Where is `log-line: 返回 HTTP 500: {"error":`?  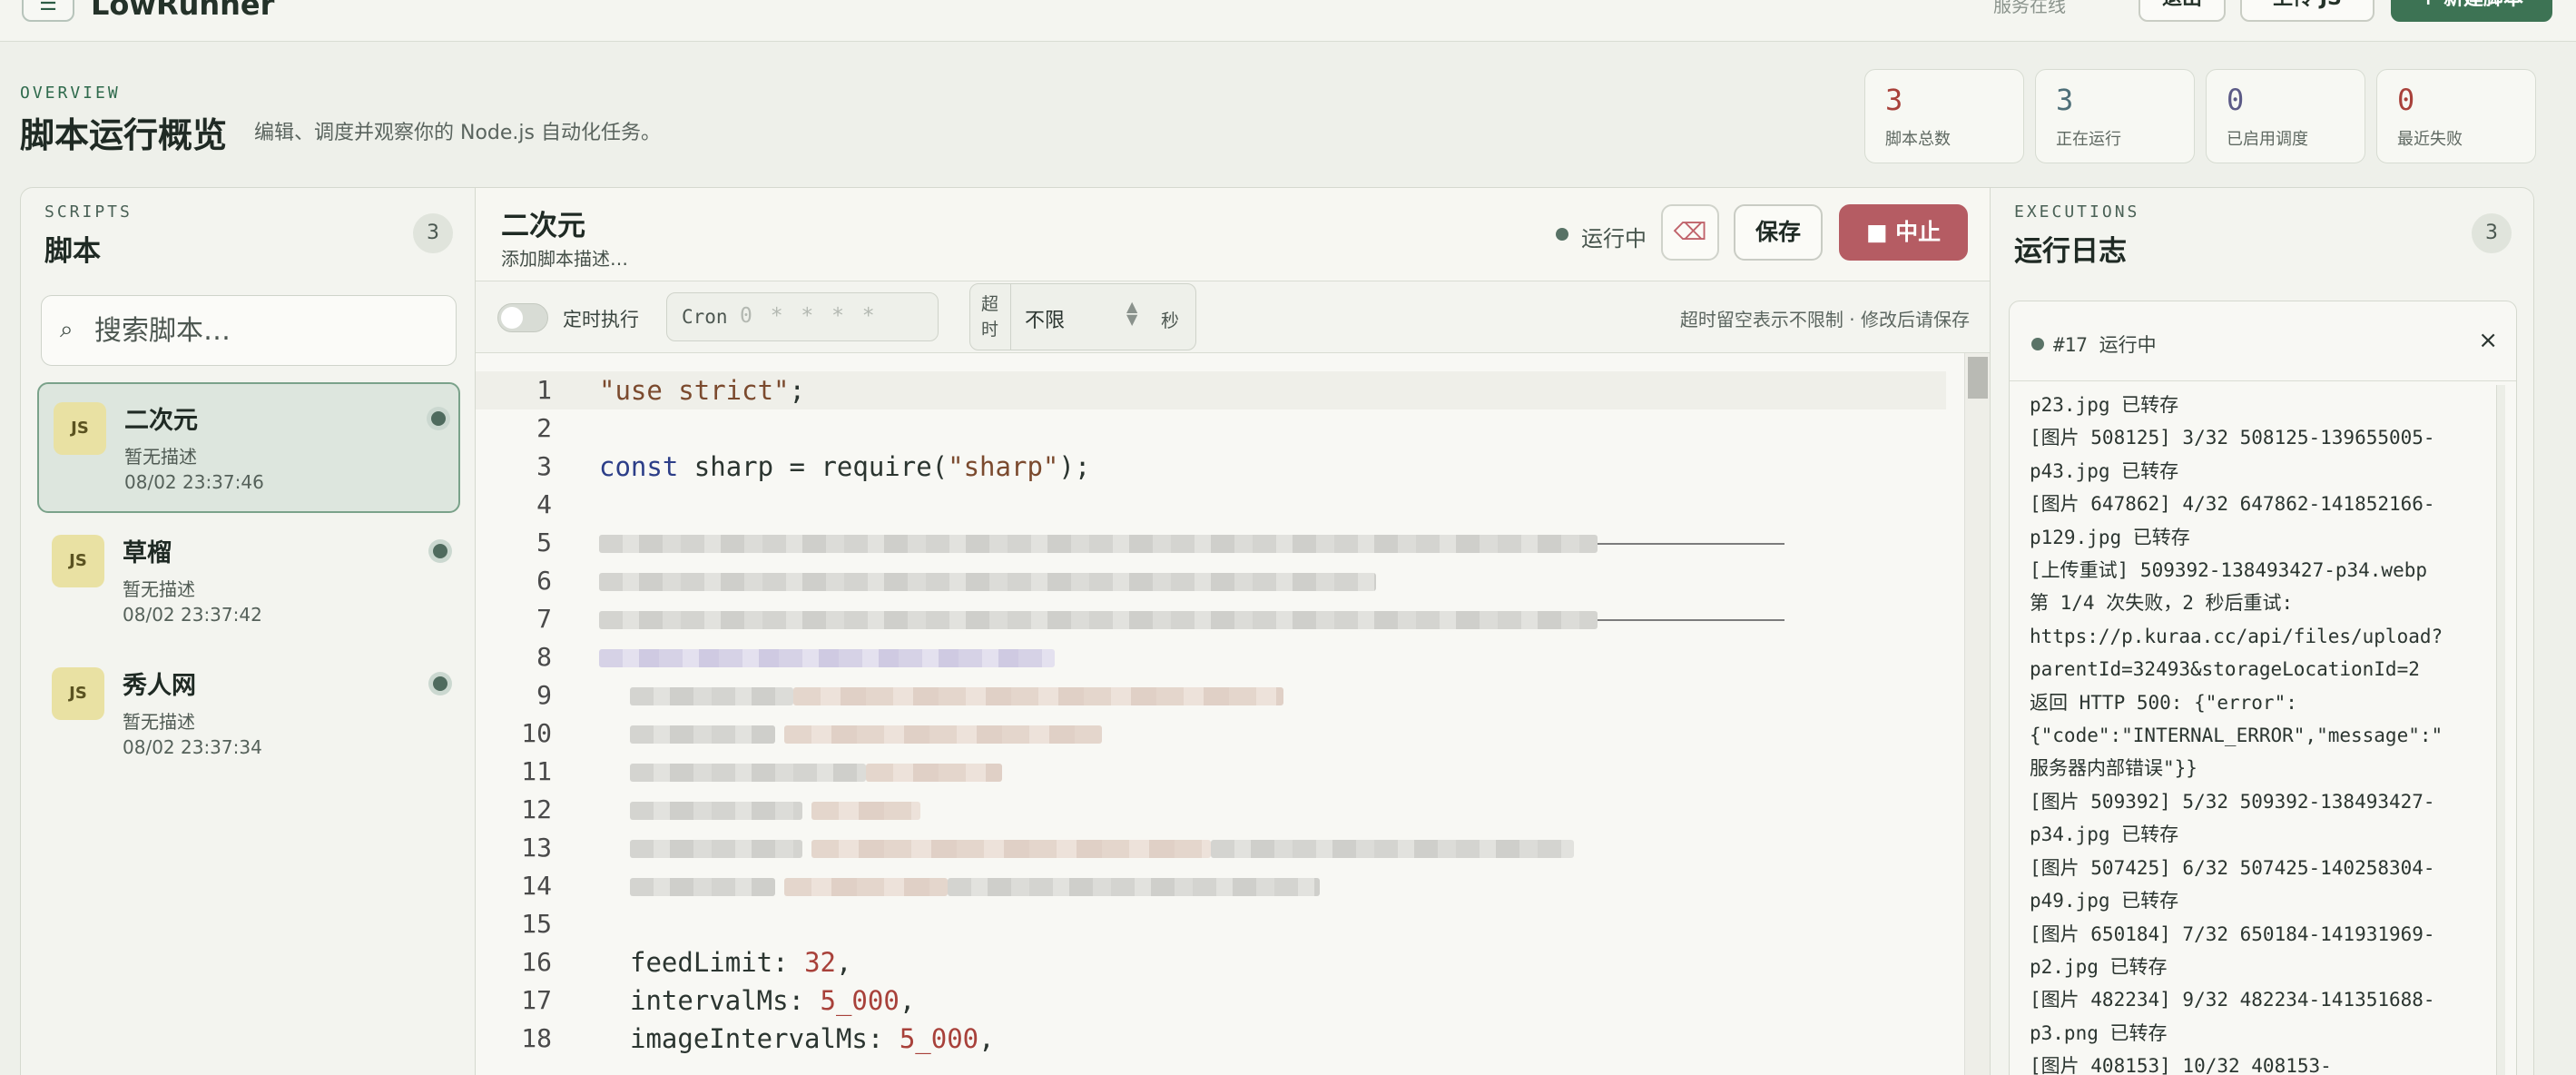 log-line: 返回 HTTP 500: {"error": is located at coordinates (2163, 702).